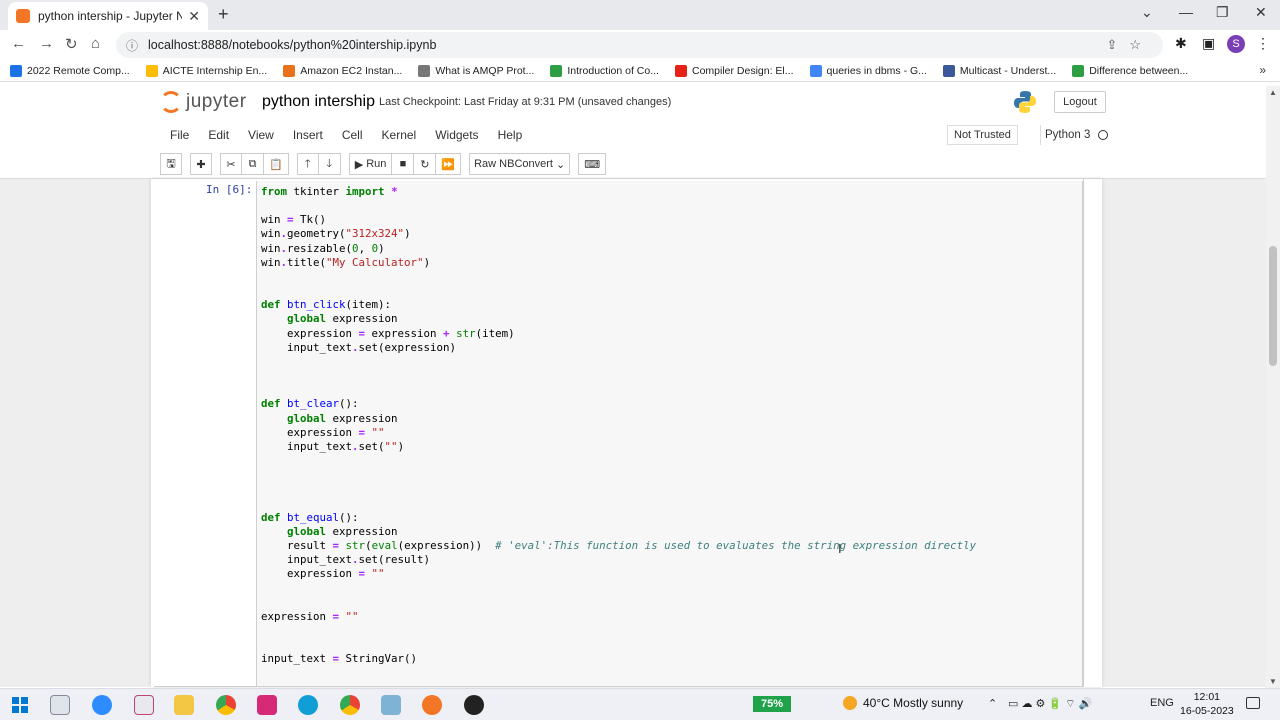  Describe the element at coordinates (1236, 44) in the screenshot. I see `profile-avatar: S` at that location.